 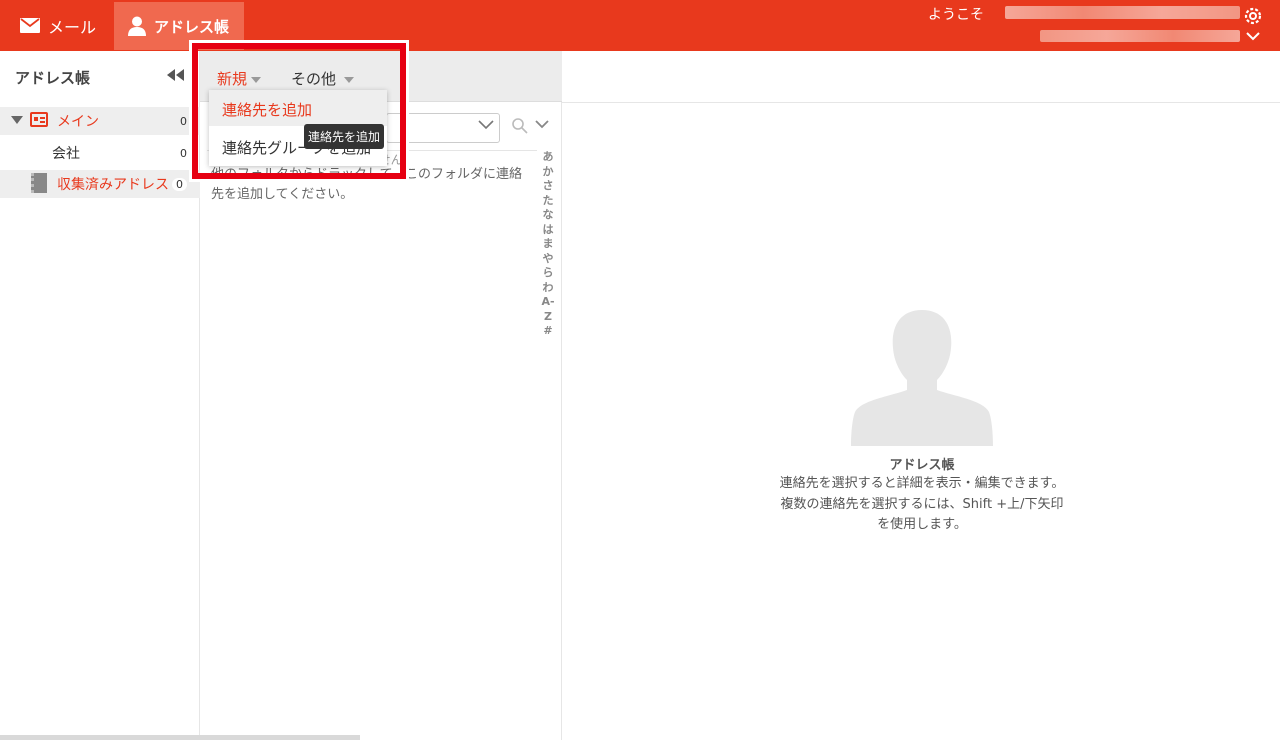 I want to click on index-sa: さ, so click(x=548, y=186).